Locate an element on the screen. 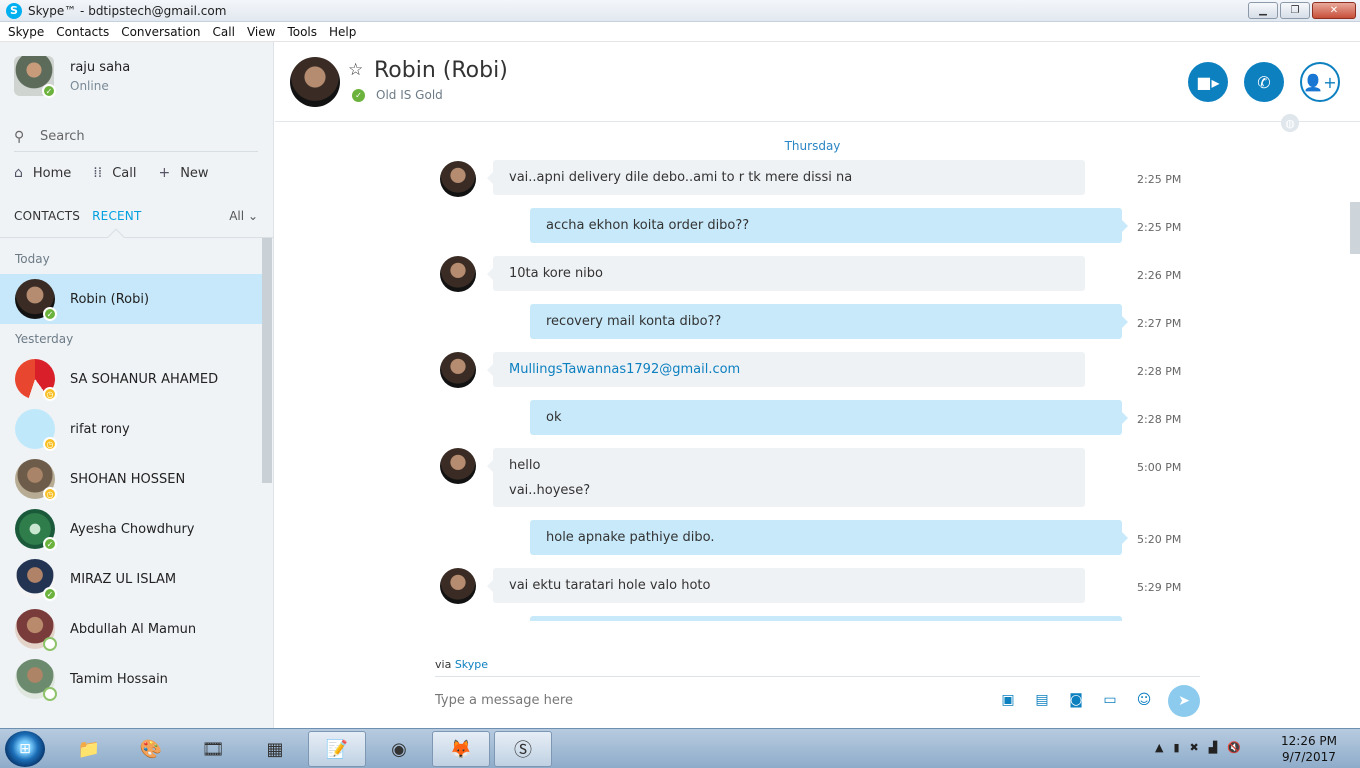 The height and width of the screenshot is (768, 1360). taskbar-app: ▦ is located at coordinates (275, 749).